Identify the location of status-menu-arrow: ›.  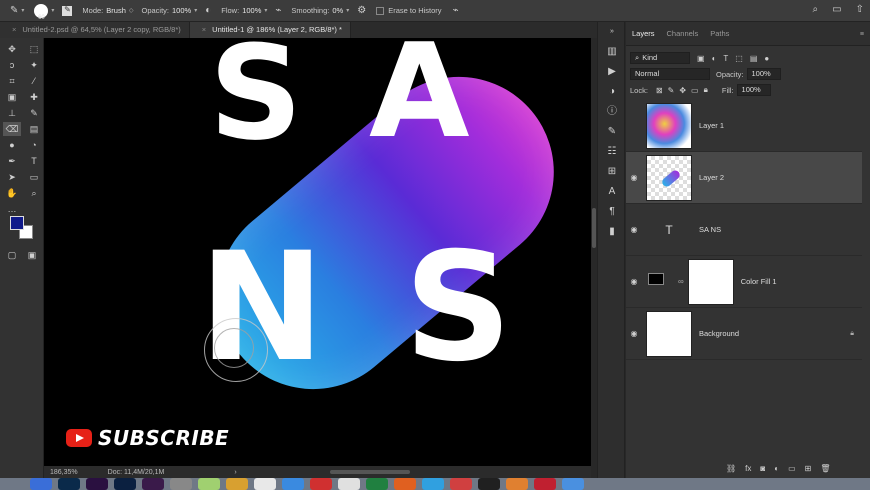
(235, 472).